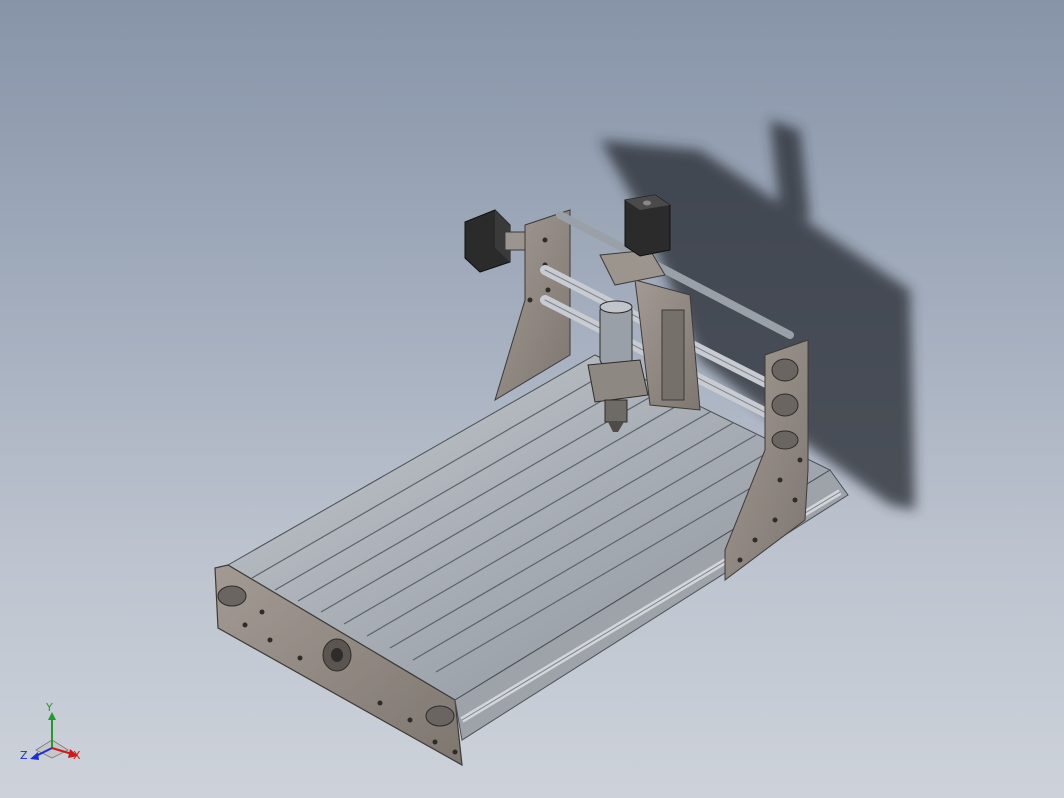 Image resolution: width=1064 pixels, height=798 pixels. I want to click on triad-z-label: Z, so click(24, 755).